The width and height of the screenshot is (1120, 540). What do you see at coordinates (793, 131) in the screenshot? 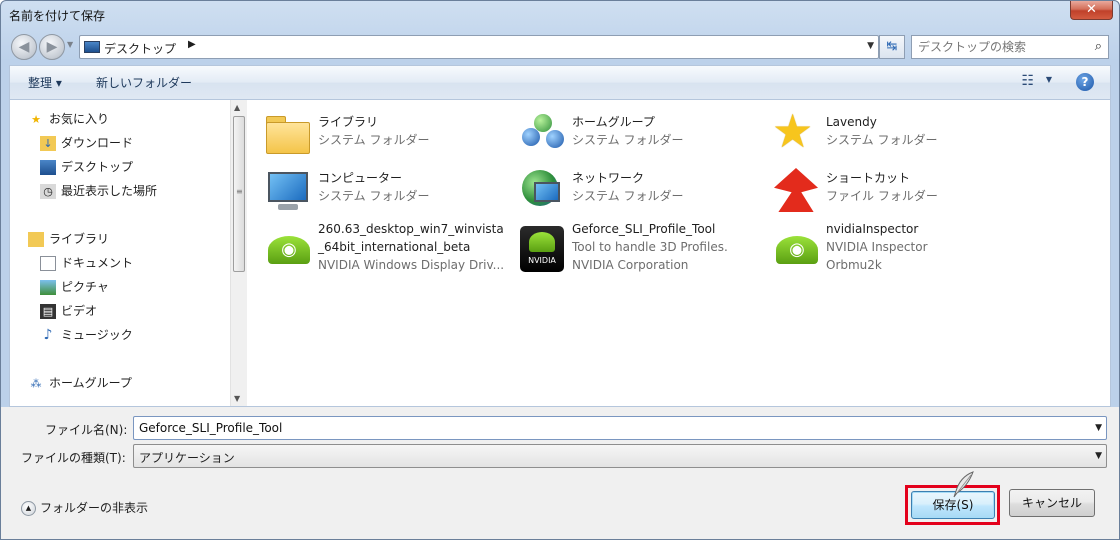
I see `star-icon: ★` at bounding box center [793, 131].